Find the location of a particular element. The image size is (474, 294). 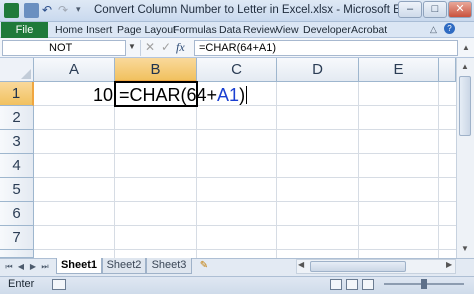

expand-formula-bar-icon: ▲ is located at coordinates (466, 48).